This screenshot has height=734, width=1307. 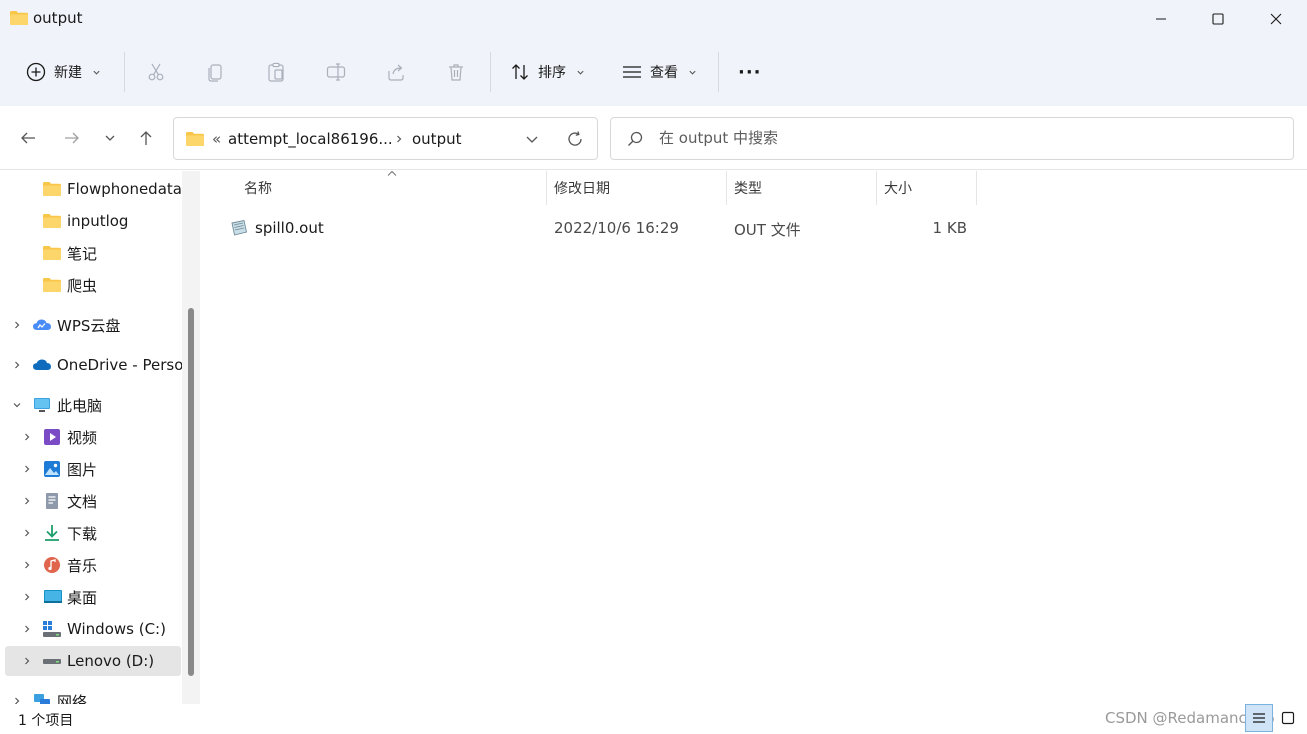 What do you see at coordinates (93, 661) in the screenshot?
I see `sidebar-item-drive-d: Lenovo (D:)` at bounding box center [93, 661].